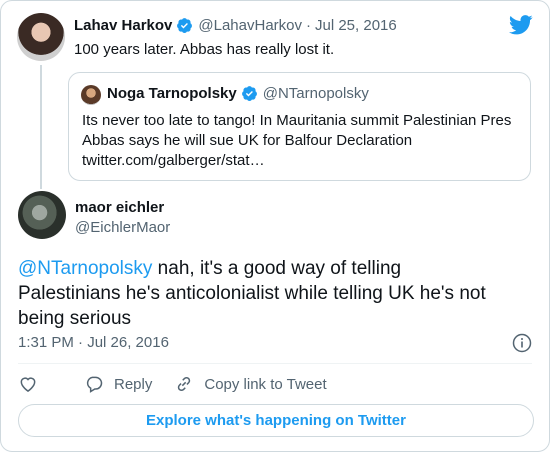 This screenshot has height=452, width=550. Describe the element at coordinates (122, 227) in the screenshot. I see `main-author-handle: @EichlerMaor` at that location.